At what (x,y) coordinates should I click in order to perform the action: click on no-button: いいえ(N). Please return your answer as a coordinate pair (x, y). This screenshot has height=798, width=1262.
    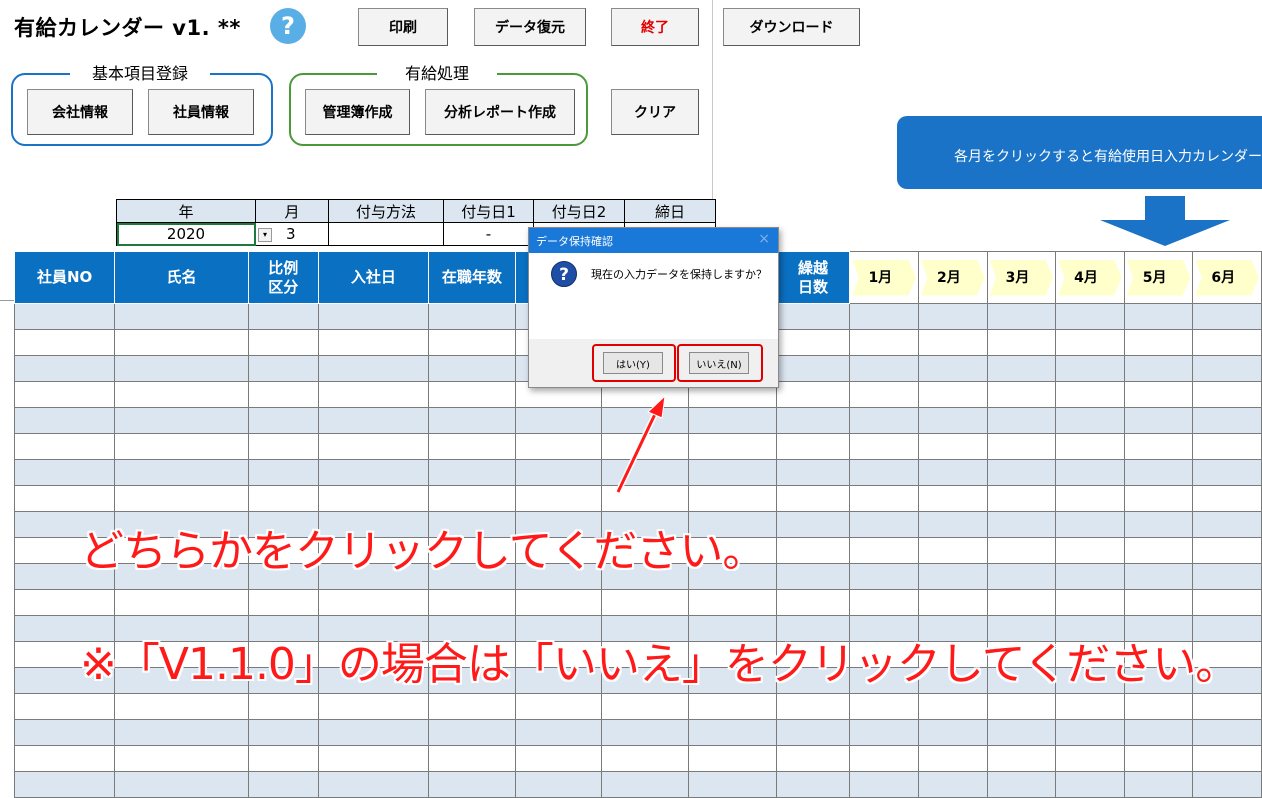
    Looking at the image, I should click on (719, 363).